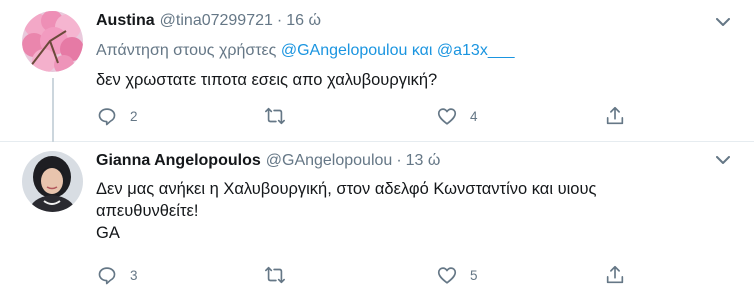 This screenshot has height=301, width=754. Describe the element at coordinates (53, 110) in the screenshot. I see `thread-line` at that location.